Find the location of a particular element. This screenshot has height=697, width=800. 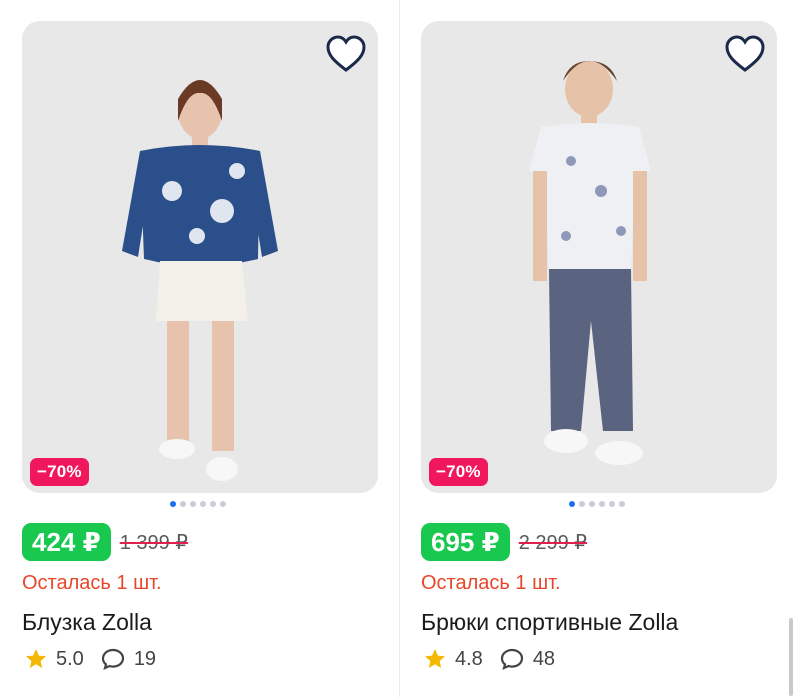

price-row: 695 ₽ 2 299 ₽ is located at coordinates (504, 542).